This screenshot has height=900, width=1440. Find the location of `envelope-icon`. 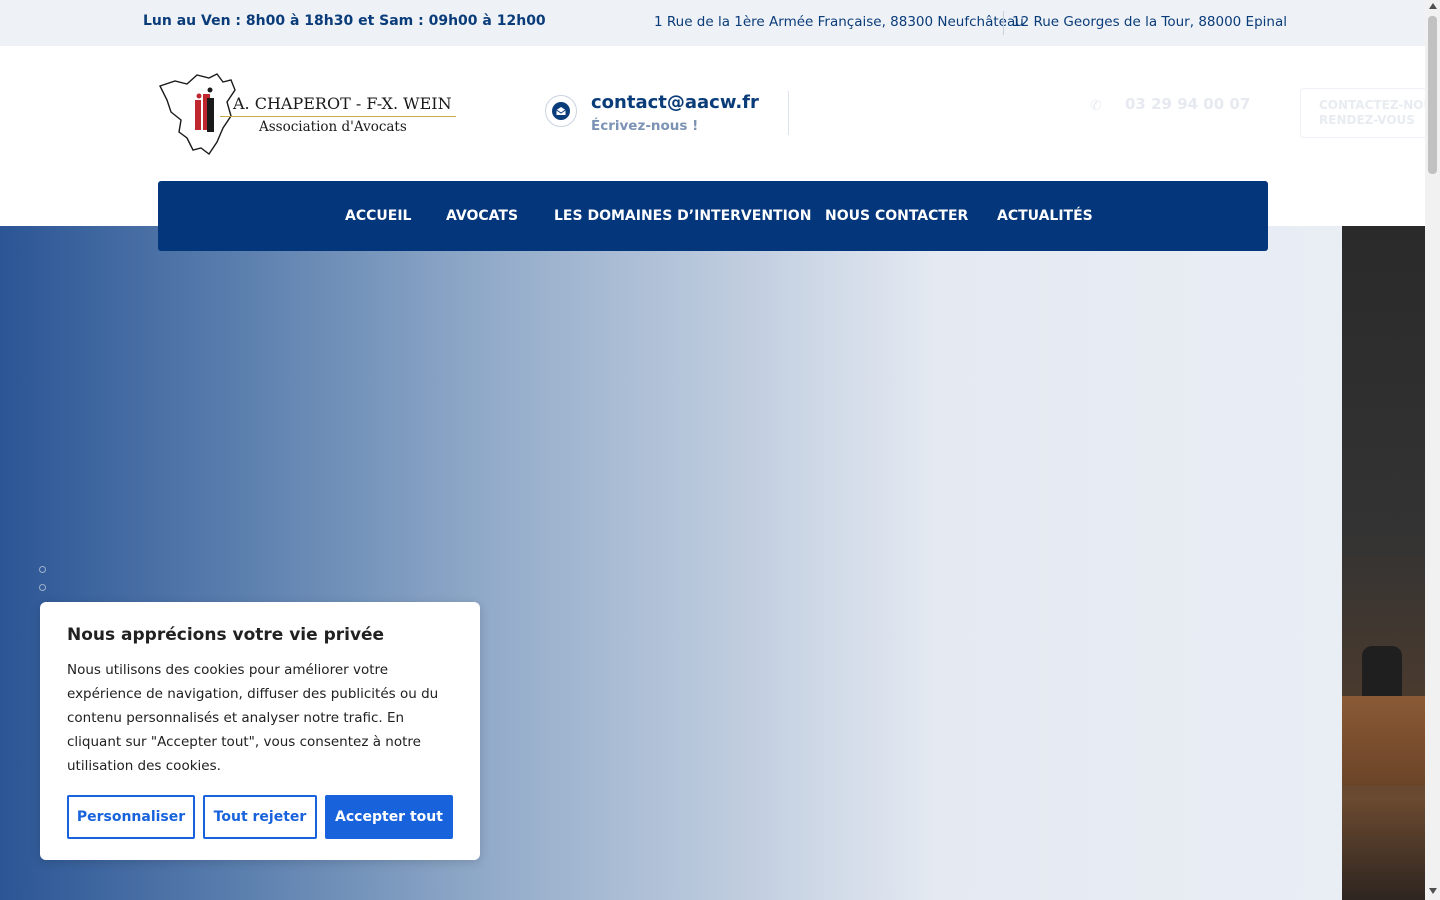

envelope-icon is located at coordinates (561, 111).